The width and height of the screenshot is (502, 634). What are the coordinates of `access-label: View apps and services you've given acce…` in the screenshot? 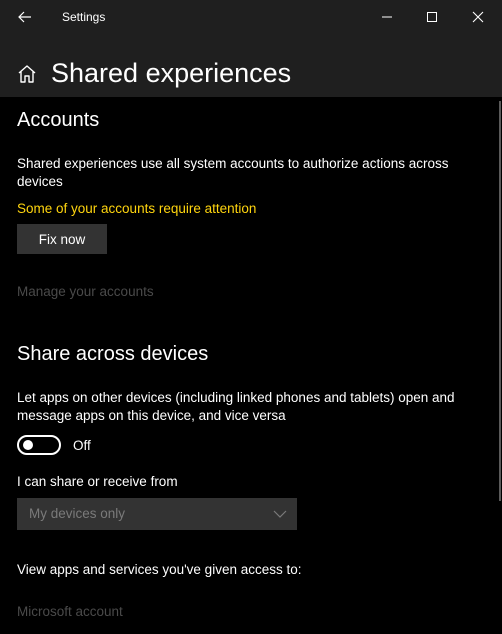 It's located at (159, 569).